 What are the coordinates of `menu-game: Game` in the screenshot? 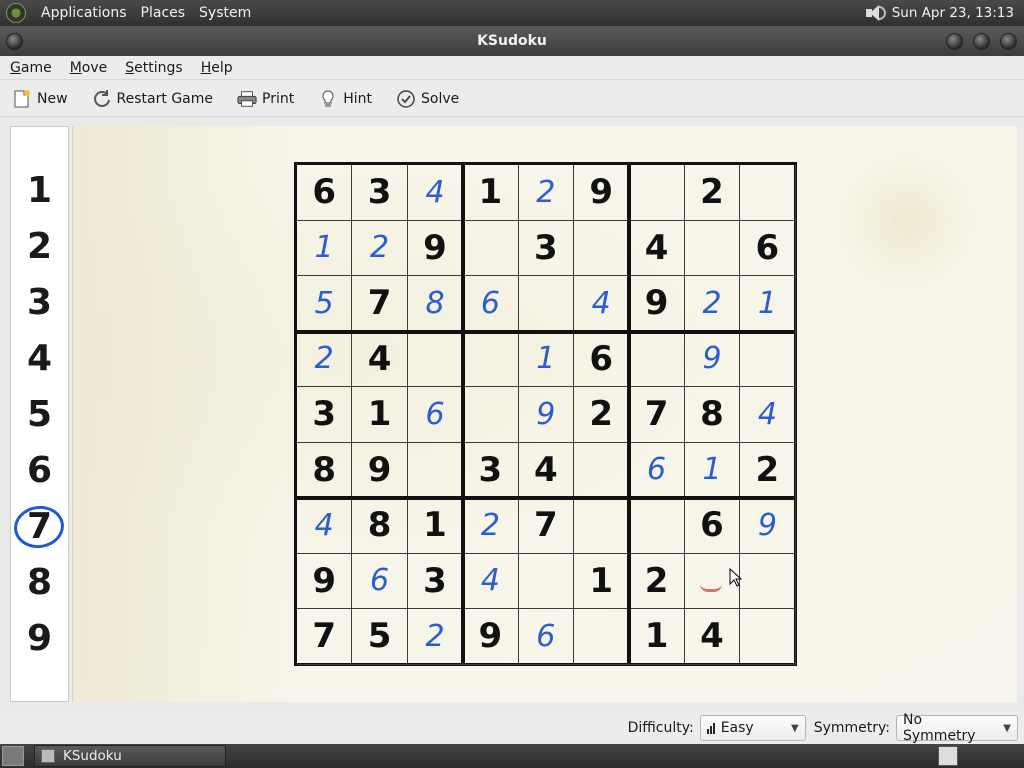 It's located at (31, 68).